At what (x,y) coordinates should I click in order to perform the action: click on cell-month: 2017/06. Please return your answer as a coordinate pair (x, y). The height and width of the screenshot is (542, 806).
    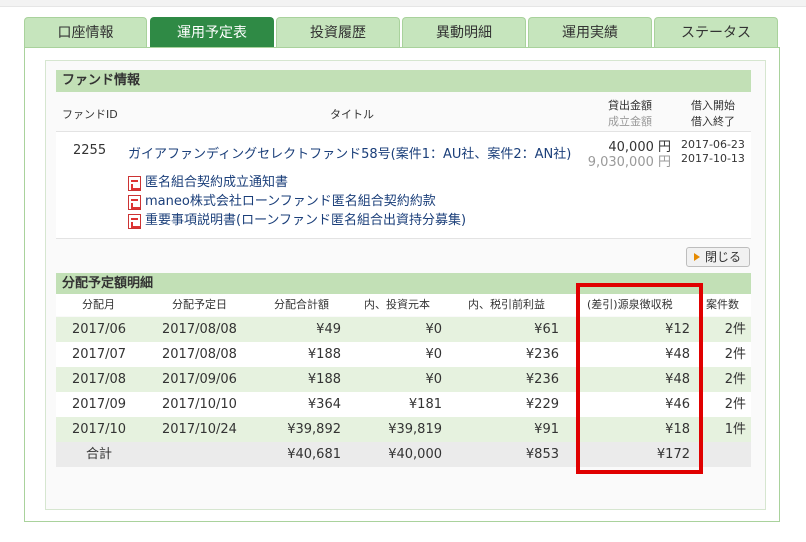
    Looking at the image, I should click on (99, 329).